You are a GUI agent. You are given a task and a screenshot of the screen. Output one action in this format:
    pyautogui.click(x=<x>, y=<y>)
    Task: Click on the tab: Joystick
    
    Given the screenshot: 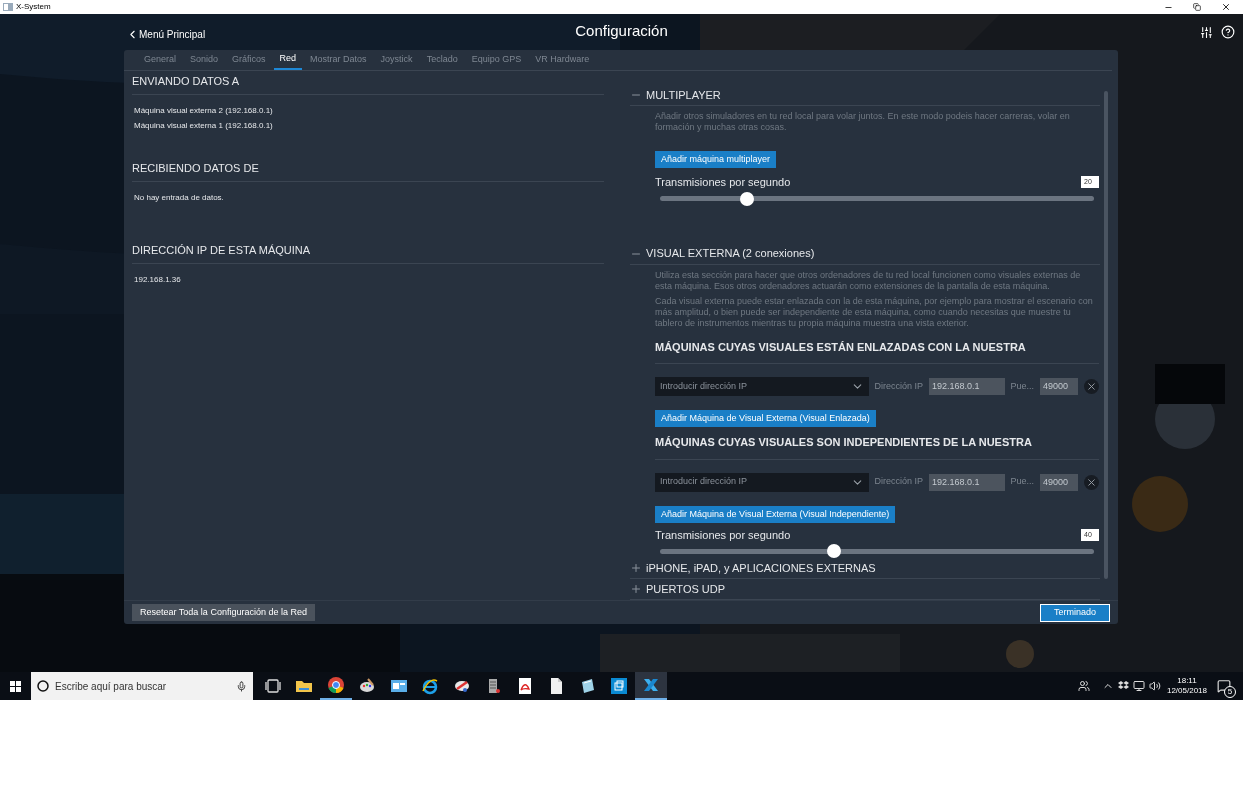 What is the action you would take?
    pyautogui.click(x=396, y=60)
    